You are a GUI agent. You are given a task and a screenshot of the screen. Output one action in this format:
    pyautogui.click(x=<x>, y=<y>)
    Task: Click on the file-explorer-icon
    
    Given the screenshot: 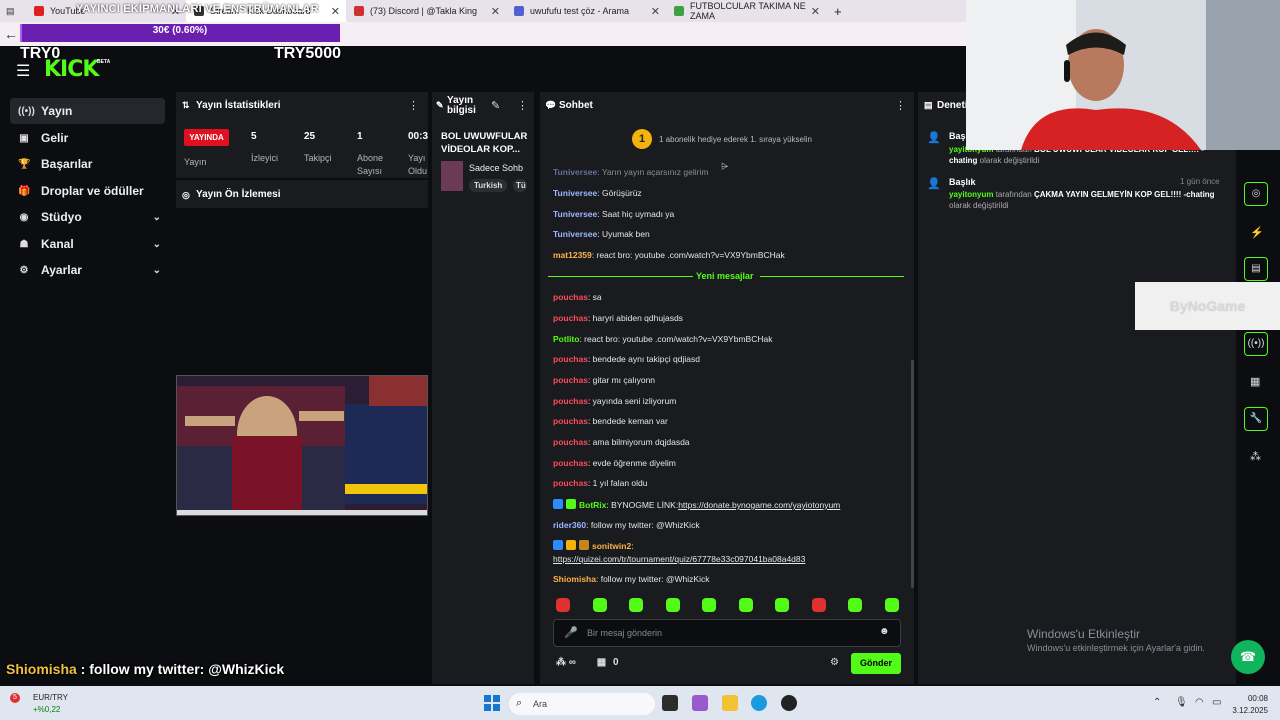 What is the action you would take?
    pyautogui.click(x=730, y=703)
    